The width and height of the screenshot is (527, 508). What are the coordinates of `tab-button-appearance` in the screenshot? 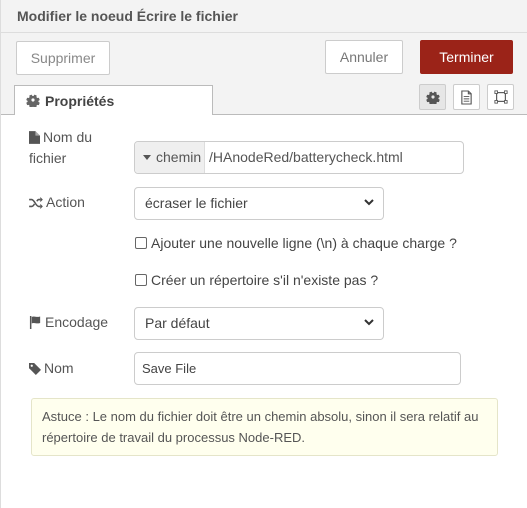 It's located at (500, 97).